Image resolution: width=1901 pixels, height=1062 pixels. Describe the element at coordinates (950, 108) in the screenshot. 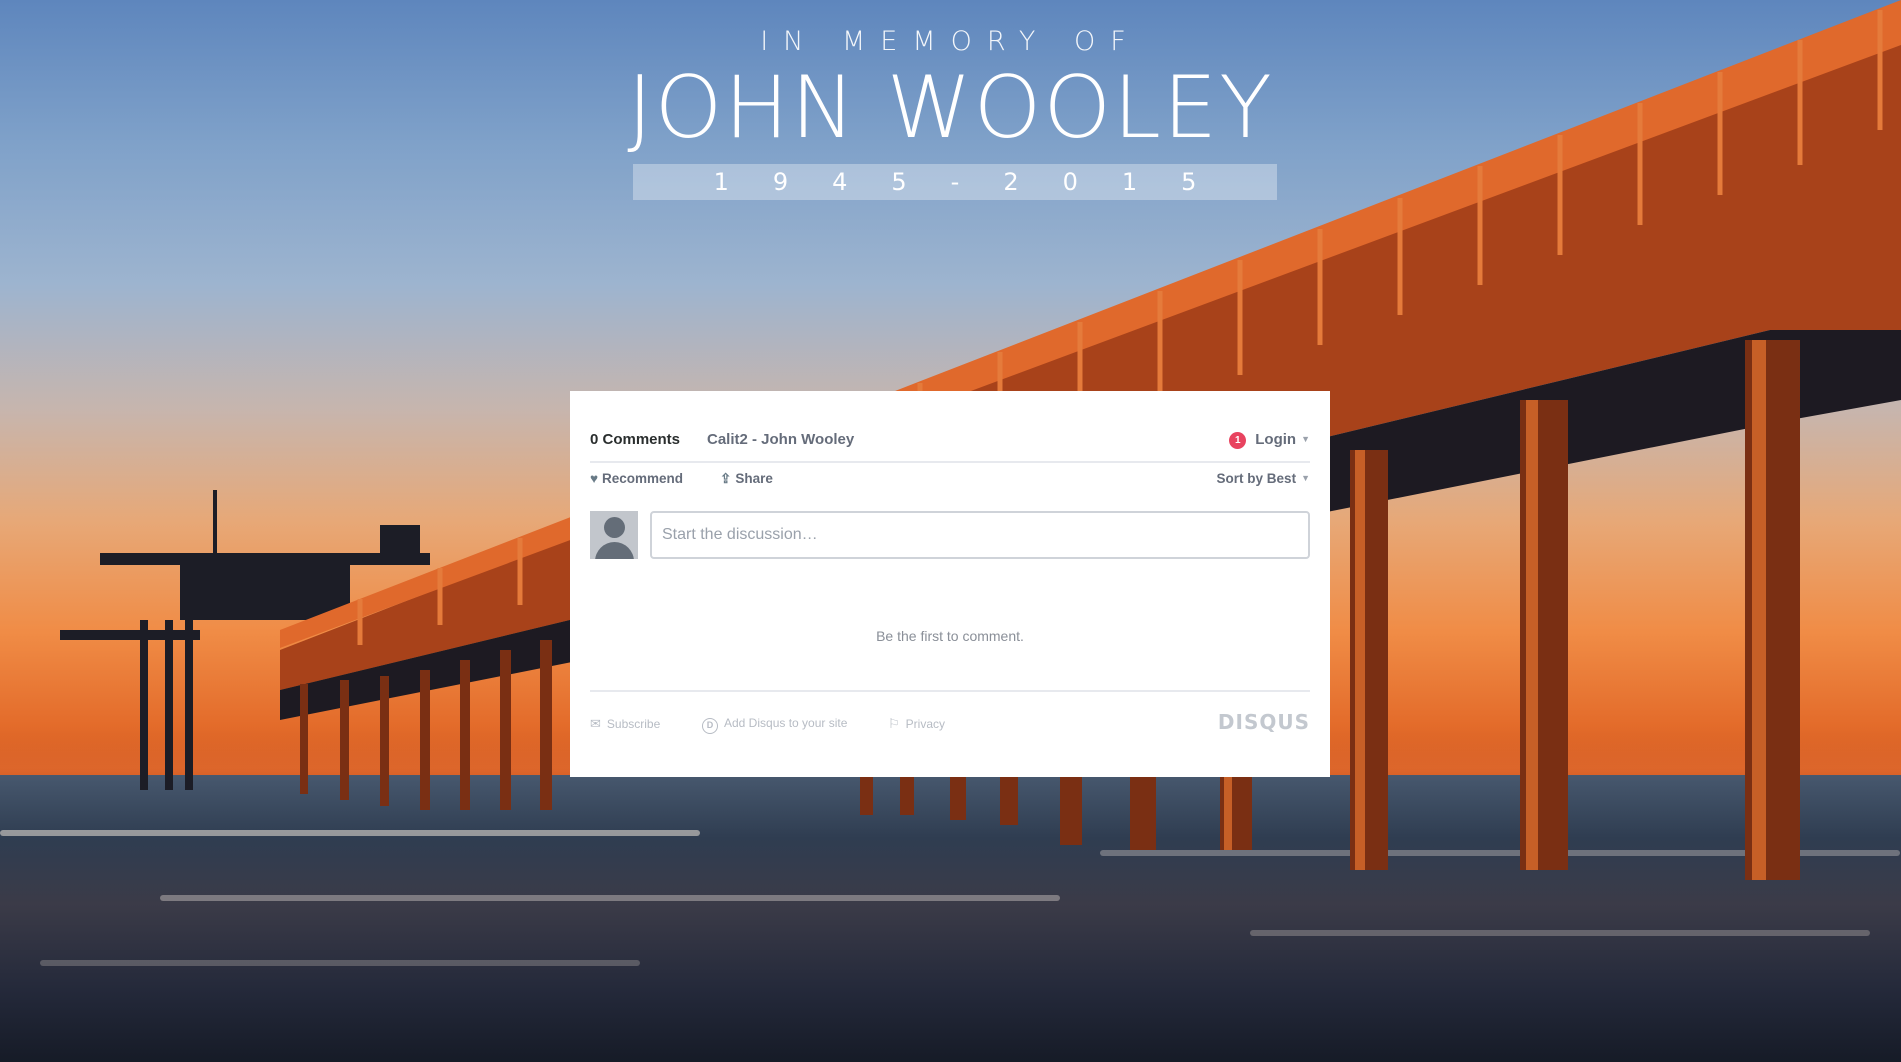

I see `memorial-name: JOHN WOOLEY` at that location.